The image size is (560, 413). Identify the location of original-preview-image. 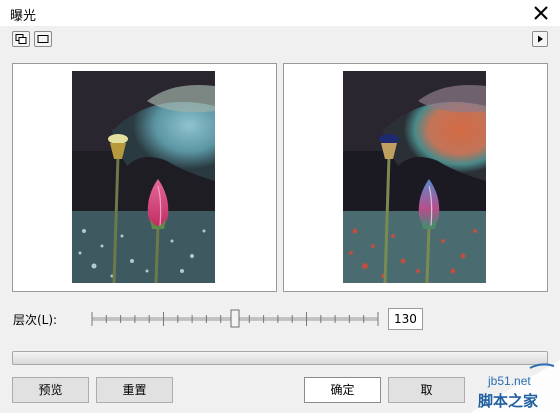
(143, 177).